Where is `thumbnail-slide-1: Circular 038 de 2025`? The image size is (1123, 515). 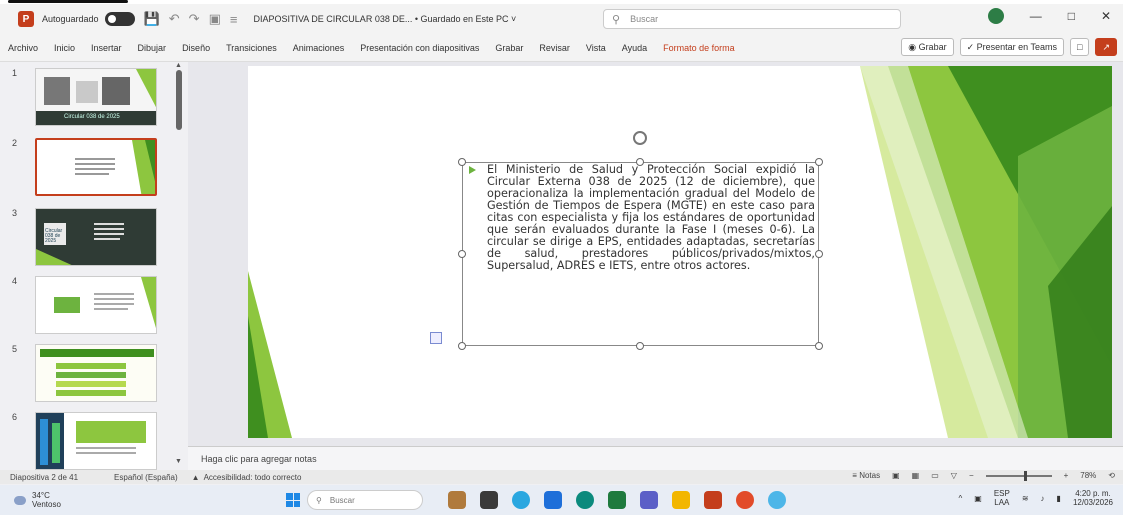
thumbnail-slide-1: Circular 038 de 2025 is located at coordinates (96, 97).